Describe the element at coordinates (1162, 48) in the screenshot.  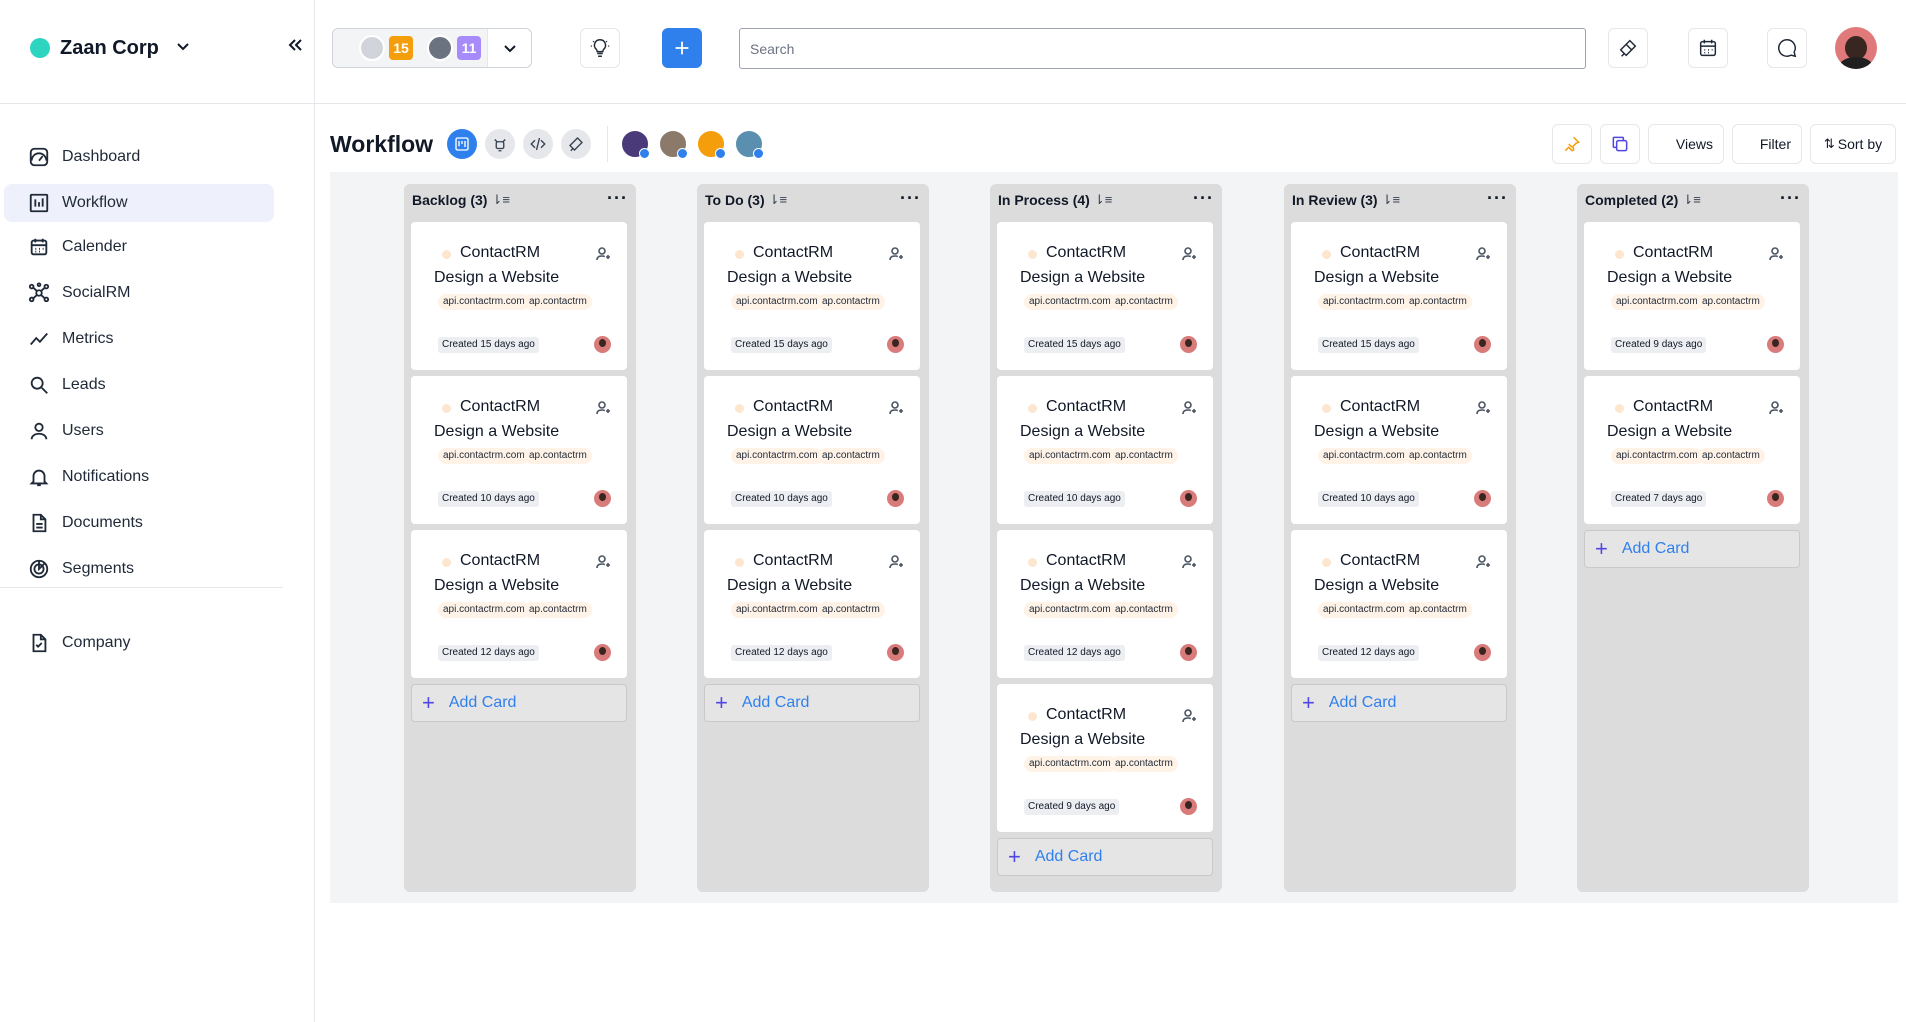
I see `search-input` at that location.